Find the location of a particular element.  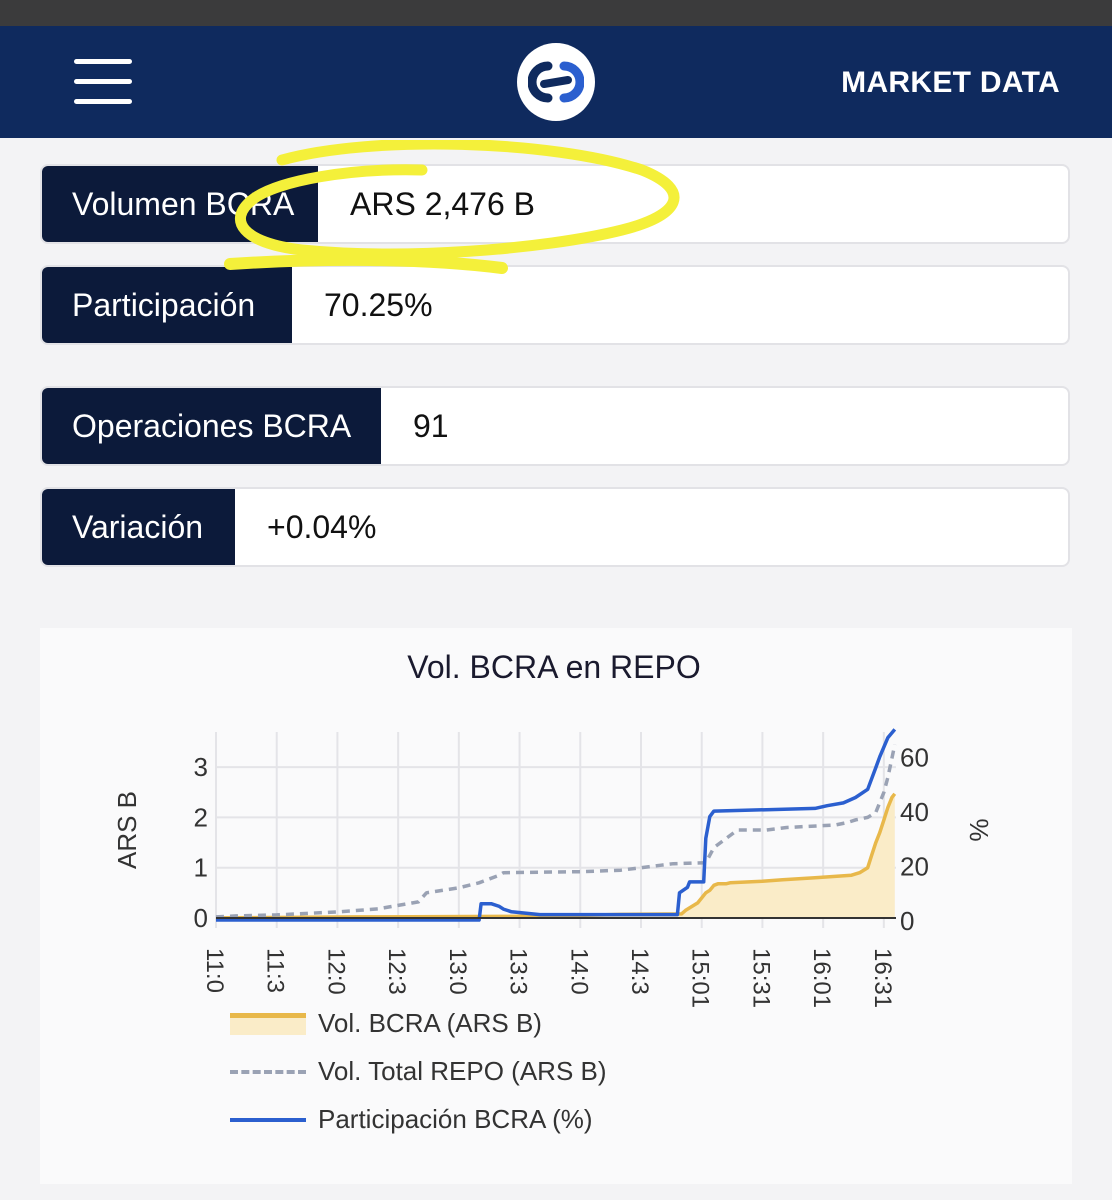

stat-value: ARS 2,476 B is located at coordinates (442, 203).